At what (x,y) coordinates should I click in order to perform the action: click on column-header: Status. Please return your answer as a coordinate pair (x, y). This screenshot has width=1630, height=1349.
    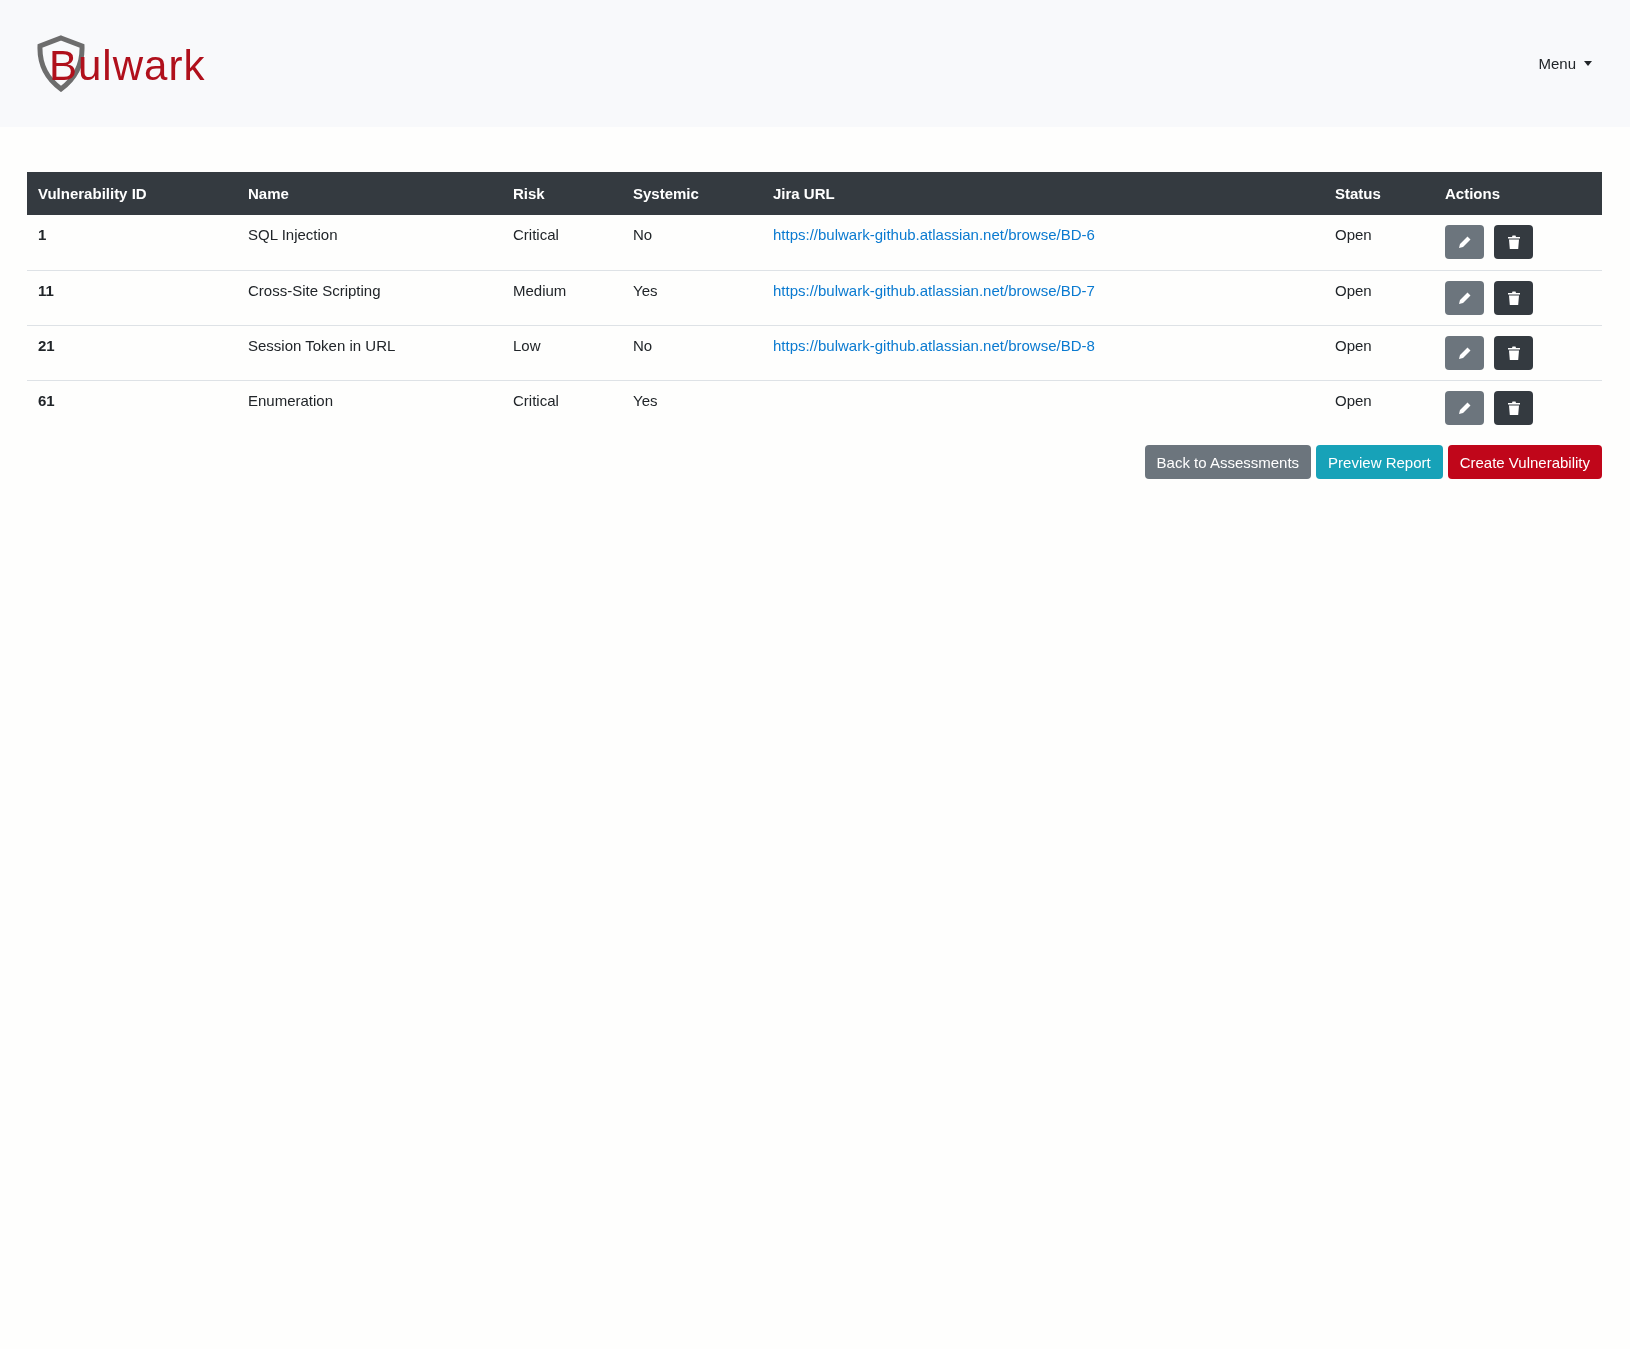
    Looking at the image, I should click on (1379, 193).